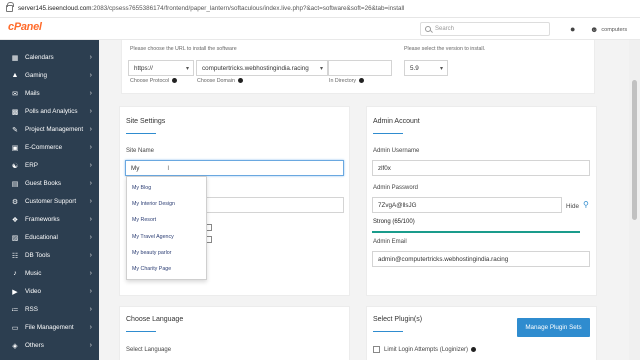 The height and width of the screenshot is (360, 640). I want to click on scroll-thumb, so click(634, 150).